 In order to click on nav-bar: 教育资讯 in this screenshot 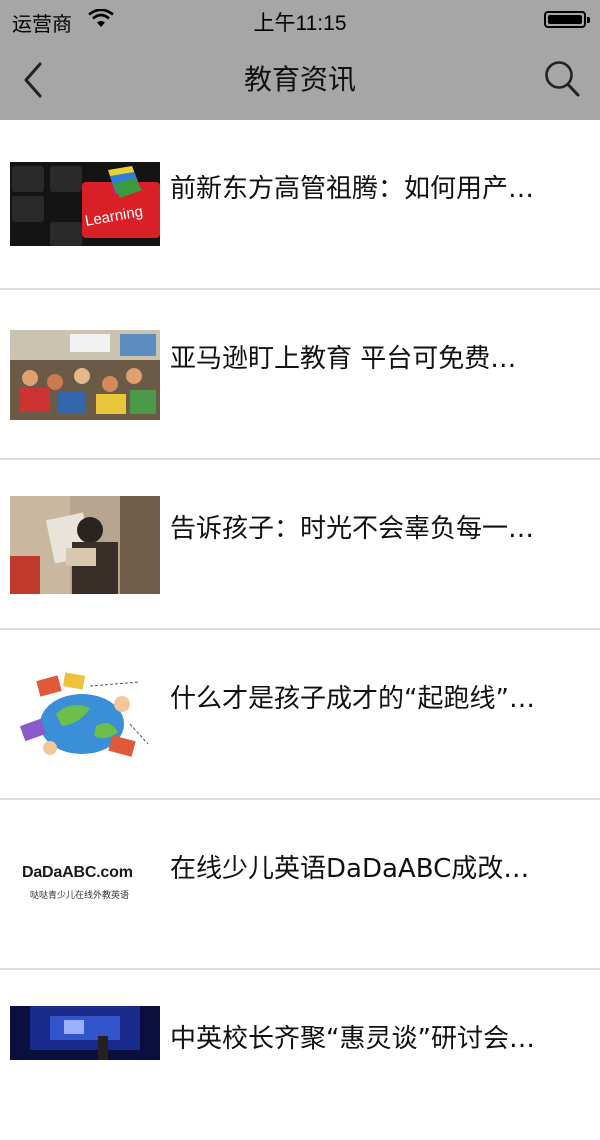, I will do `click(300, 80)`.